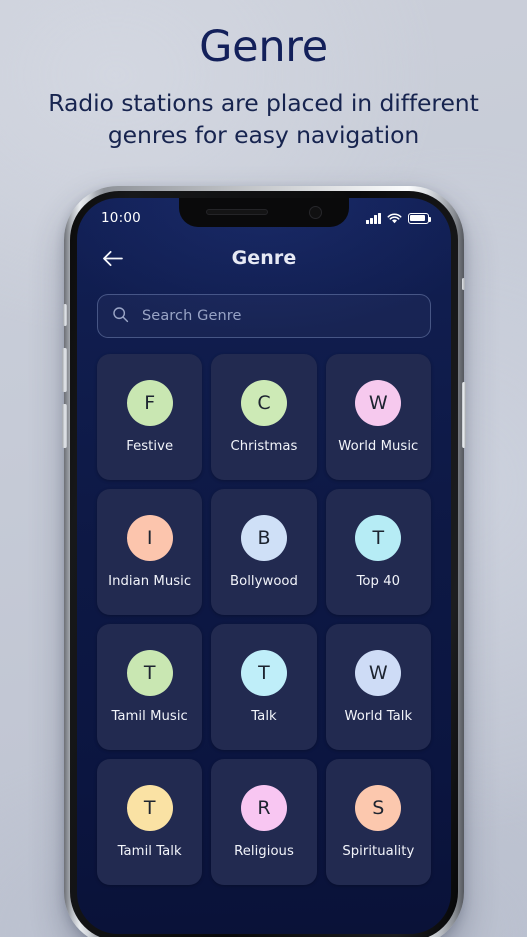  Describe the element at coordinates (150, 446) in the screenshot. I see `genre-label: Festive` at that location.